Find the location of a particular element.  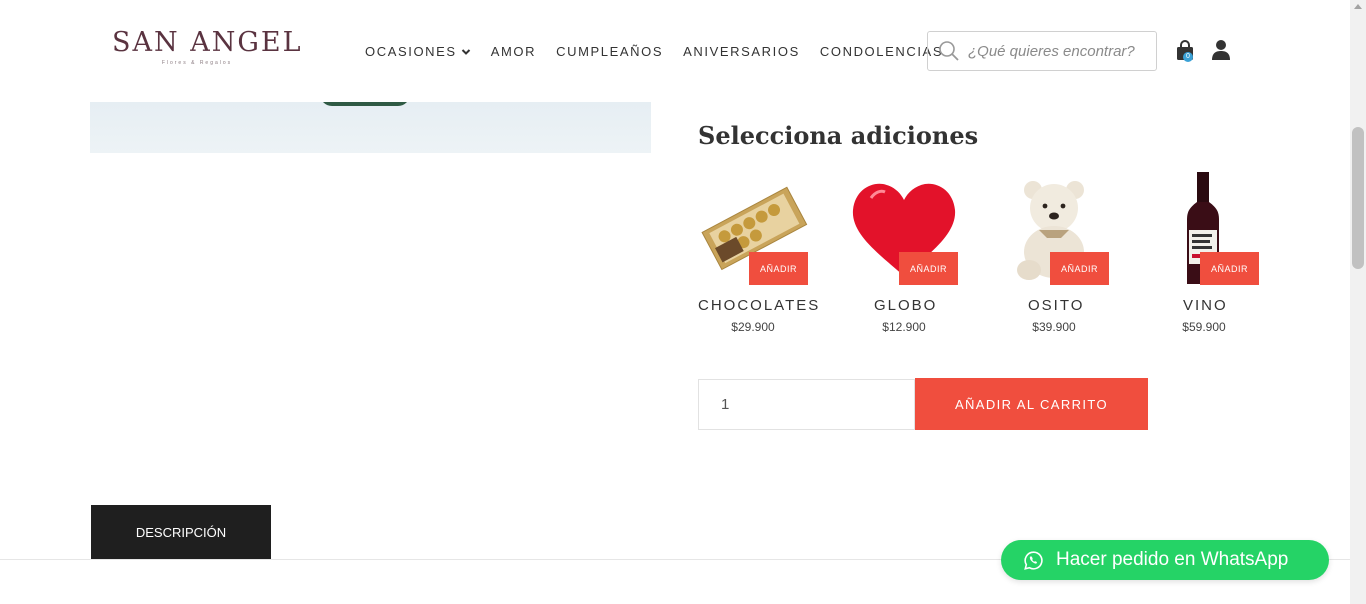

addon-price: $39.900 is located at coordinates (1054, 327).